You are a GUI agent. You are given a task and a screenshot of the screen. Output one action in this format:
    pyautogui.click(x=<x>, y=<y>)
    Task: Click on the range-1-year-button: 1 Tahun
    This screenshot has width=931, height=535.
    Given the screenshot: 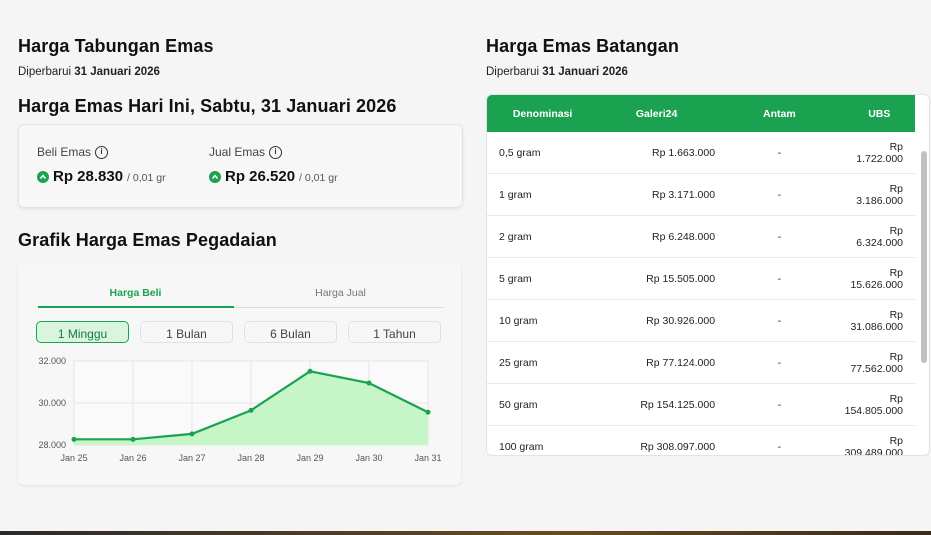 What is the action you would take?
    pyautogui.click(x=394, y=332)
    